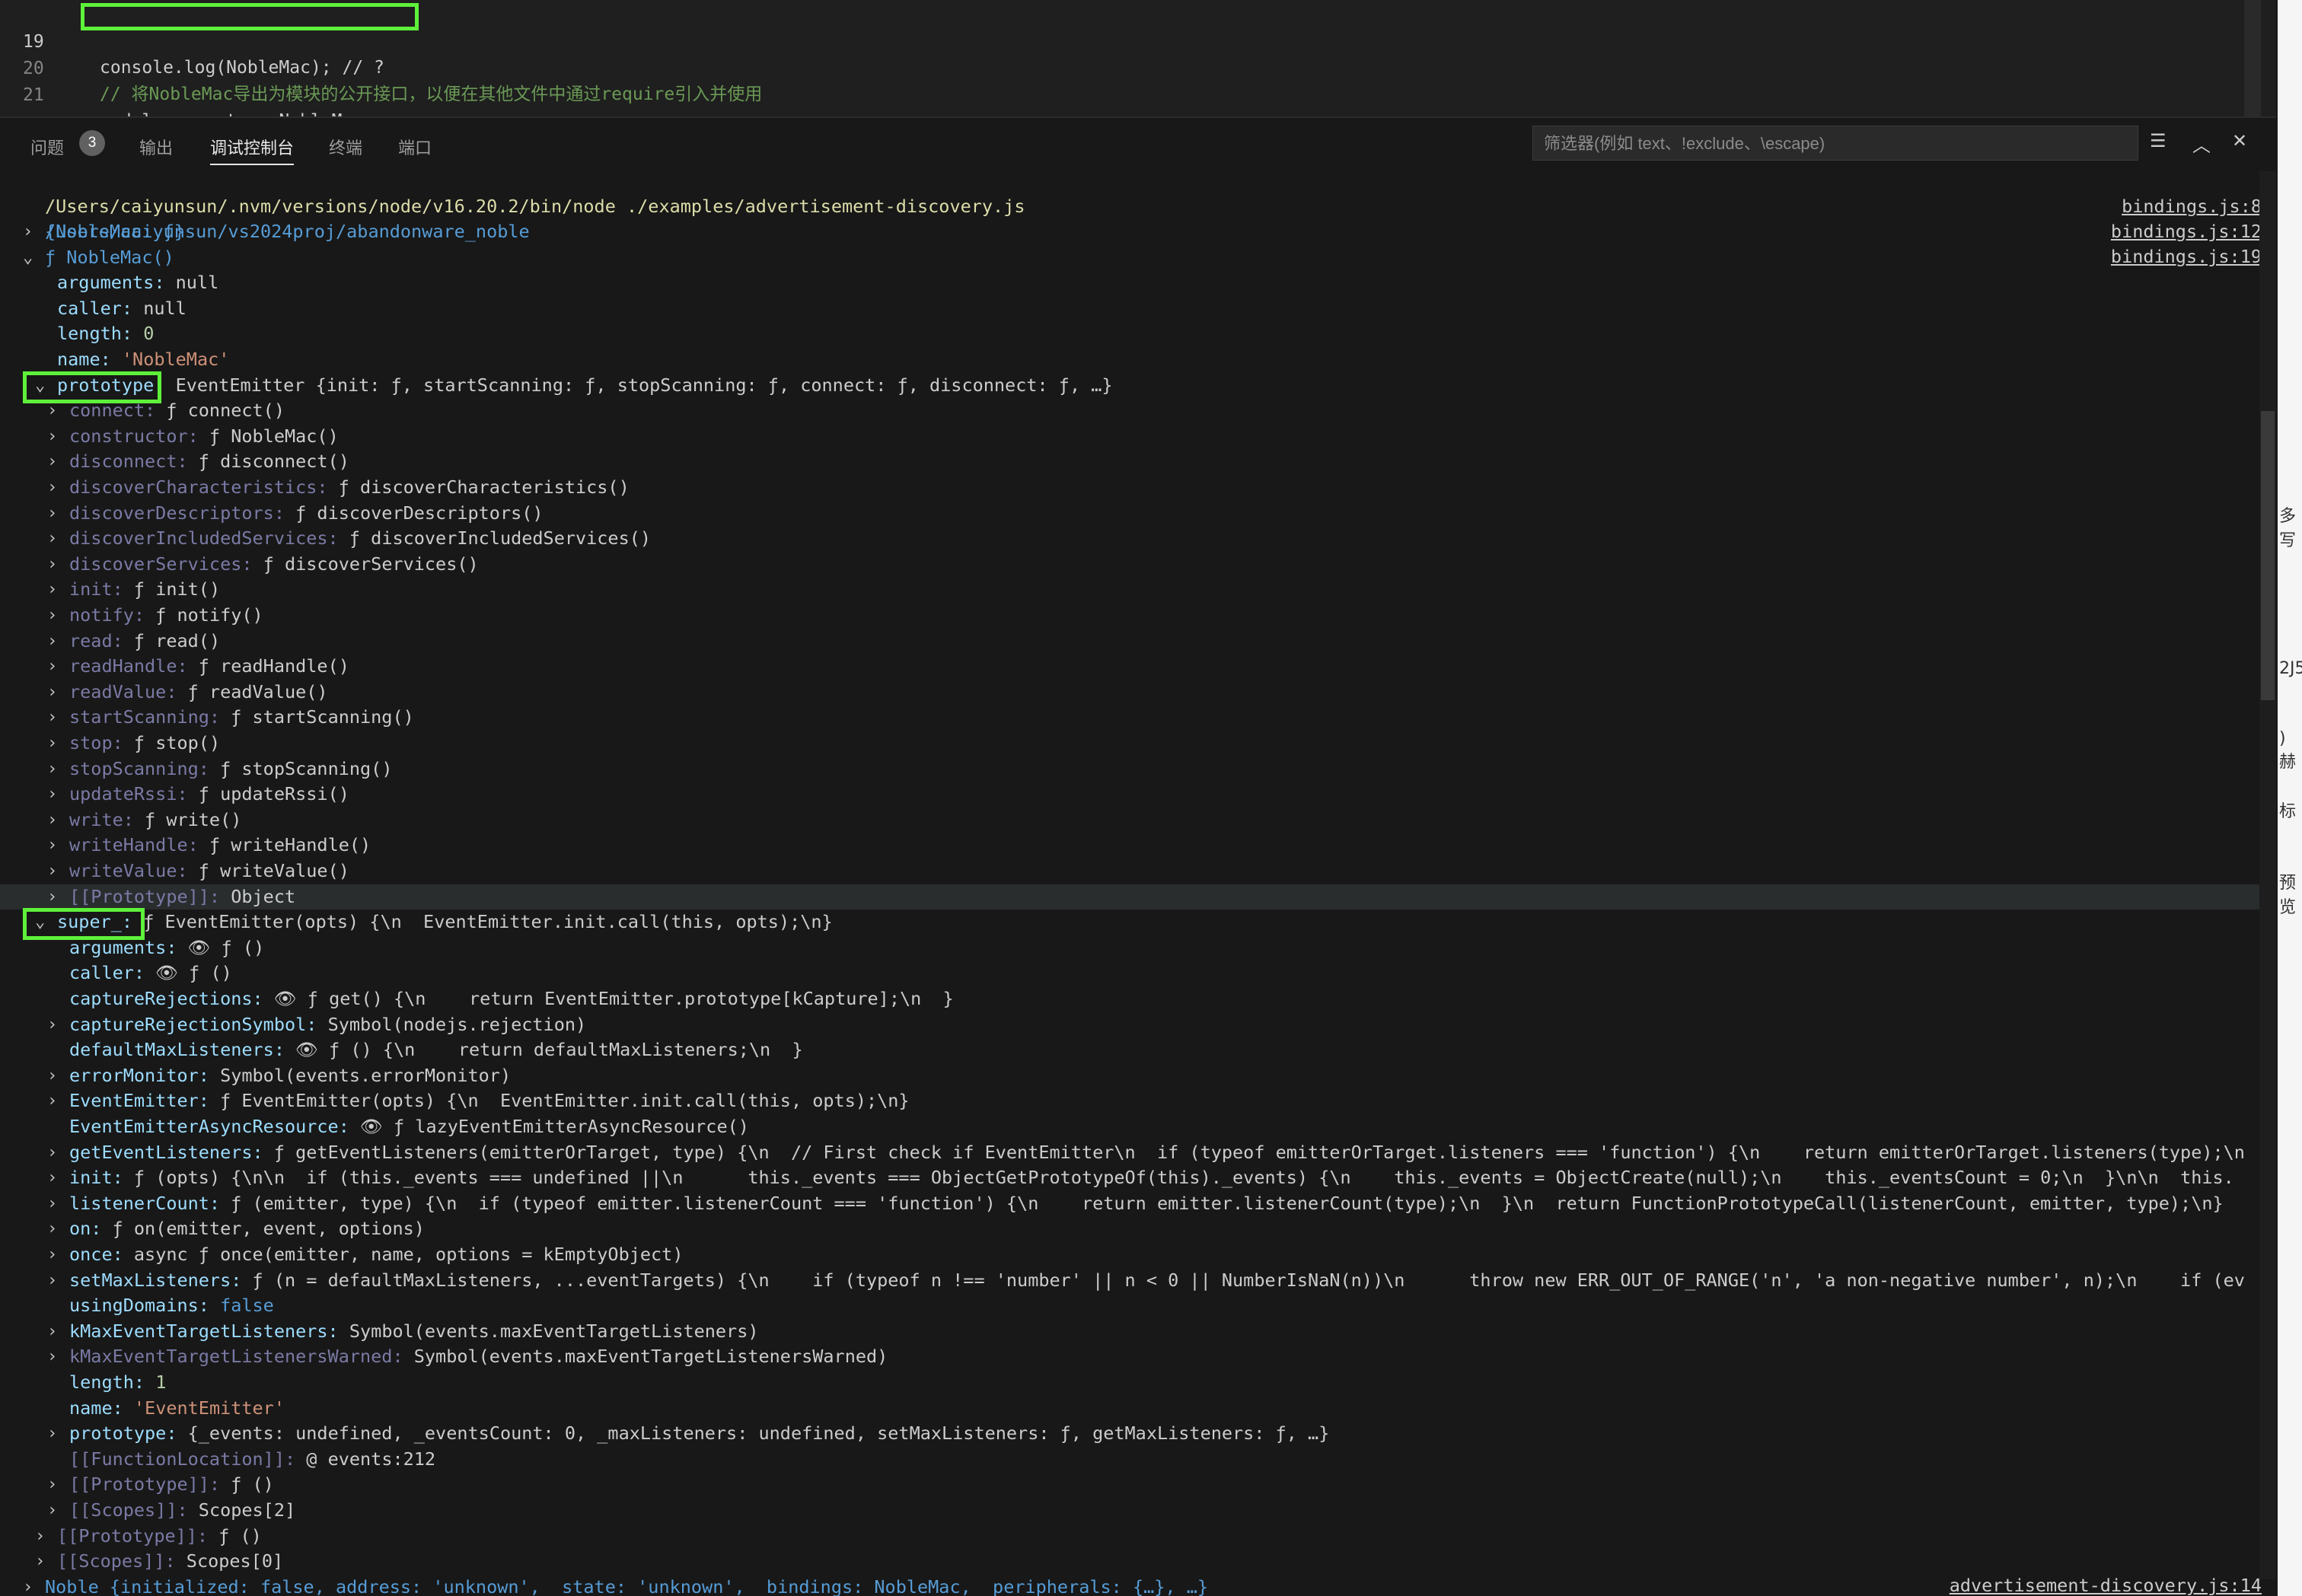 This screenshot has height=1596, width=2302. Describe the element at coordinates (1138, 692) in the screenshot. I see `console-tree-row: › readValue: ƒ readValue()` at that location.